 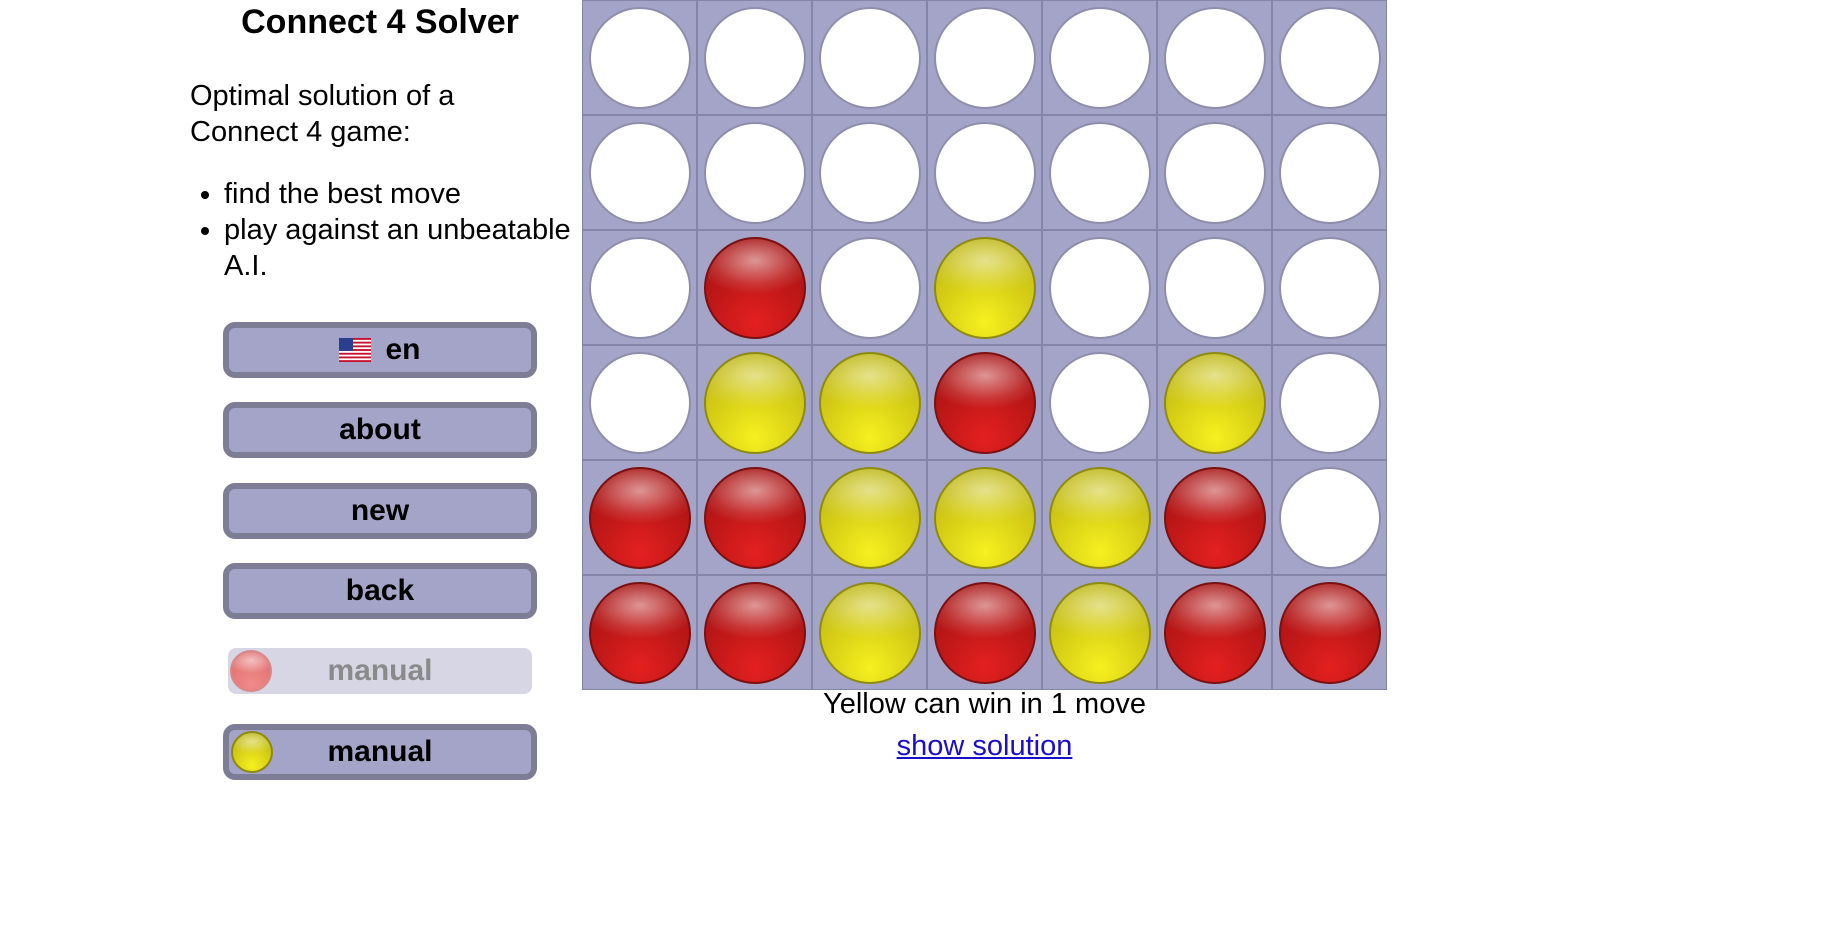 I want to click on us-flag-icon, so click(x=355, y=350).